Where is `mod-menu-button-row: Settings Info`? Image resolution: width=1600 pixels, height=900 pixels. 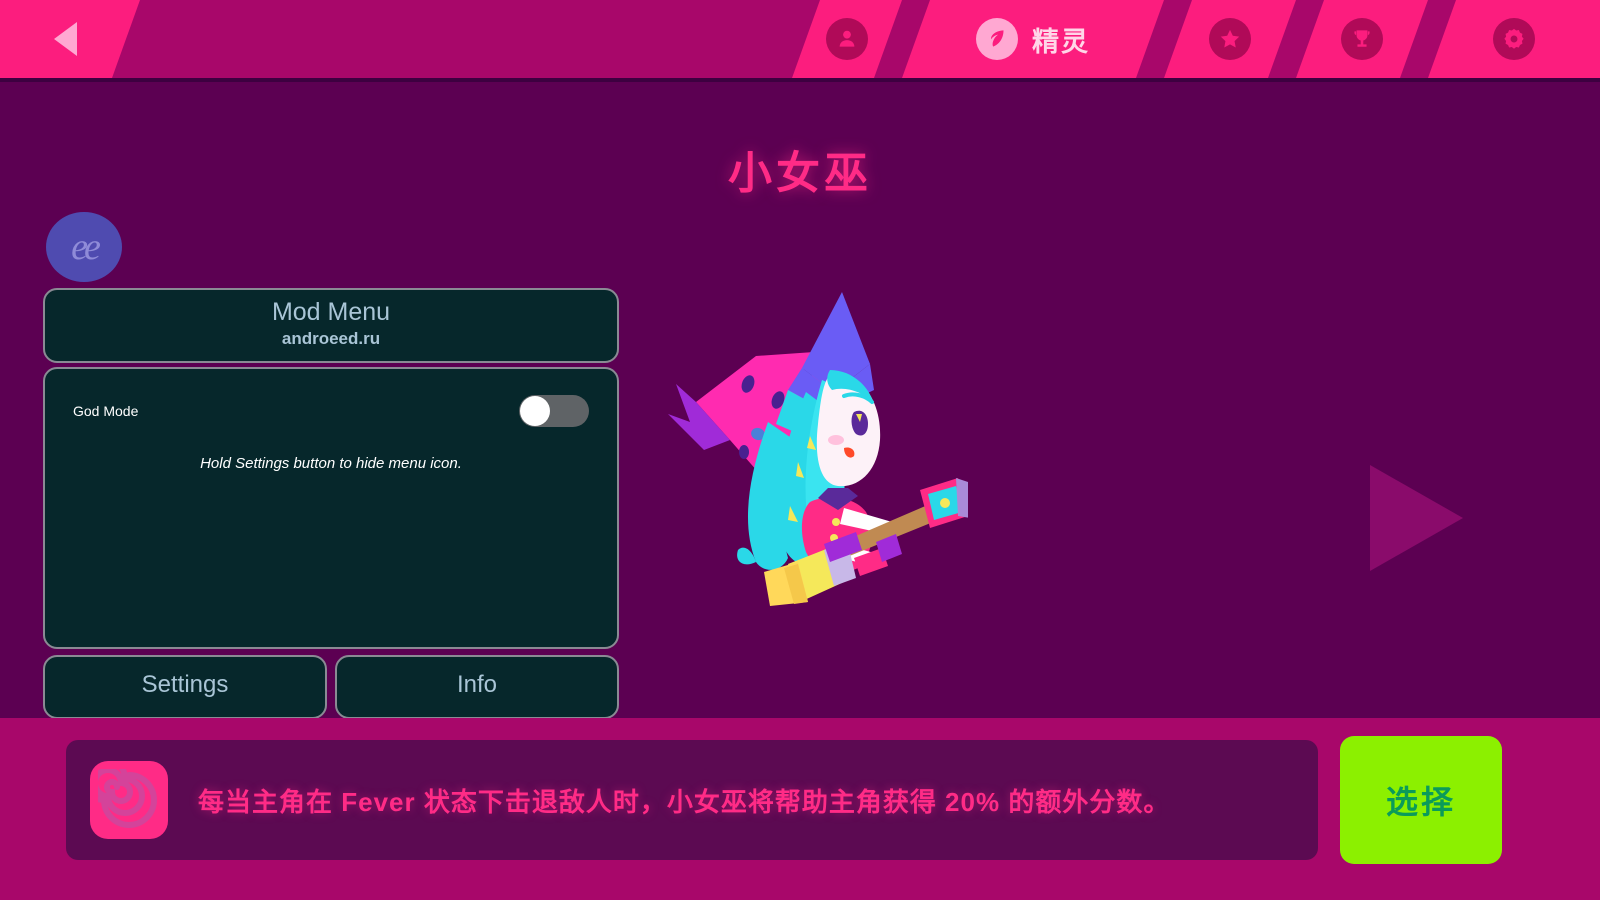
mod-menu-button-row: Settings Info is located at coordinates (331, 687).